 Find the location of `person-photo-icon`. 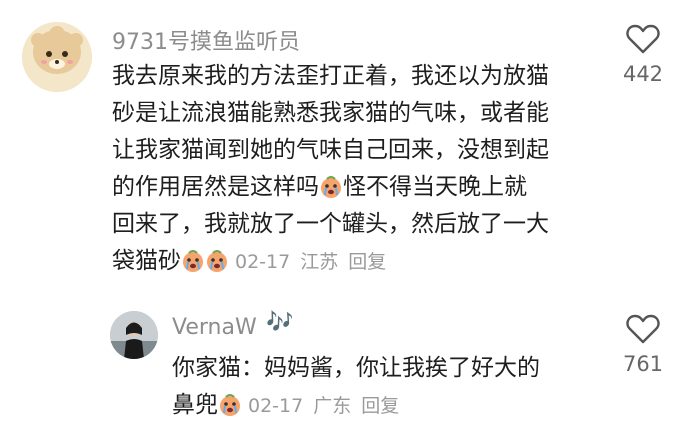

person-photo-icon is located at coordinates (134, 335).